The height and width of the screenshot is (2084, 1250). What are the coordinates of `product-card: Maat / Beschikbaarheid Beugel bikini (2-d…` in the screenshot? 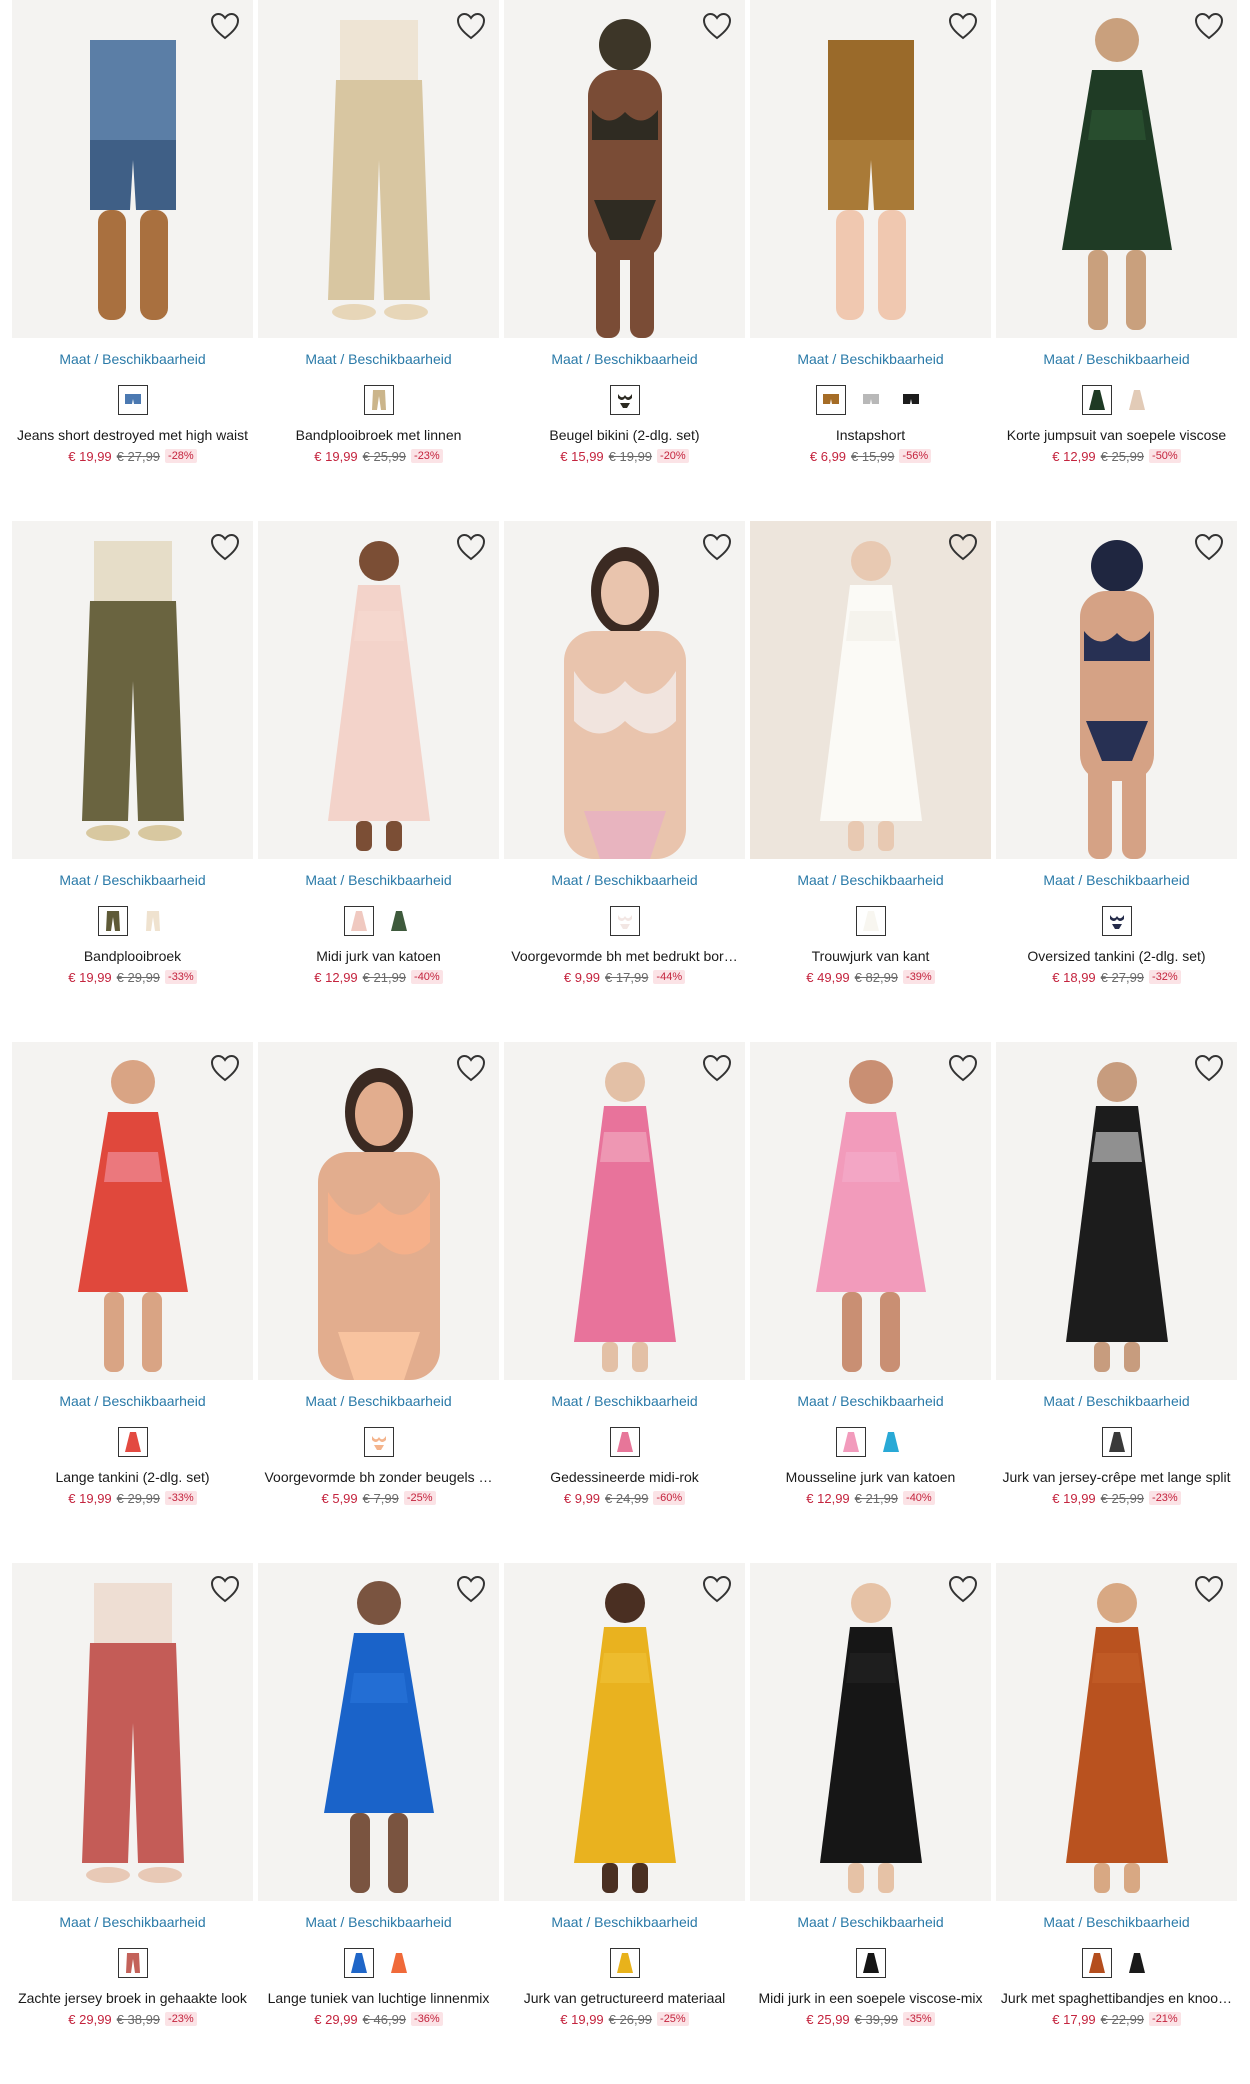 It's located at (624, 260).